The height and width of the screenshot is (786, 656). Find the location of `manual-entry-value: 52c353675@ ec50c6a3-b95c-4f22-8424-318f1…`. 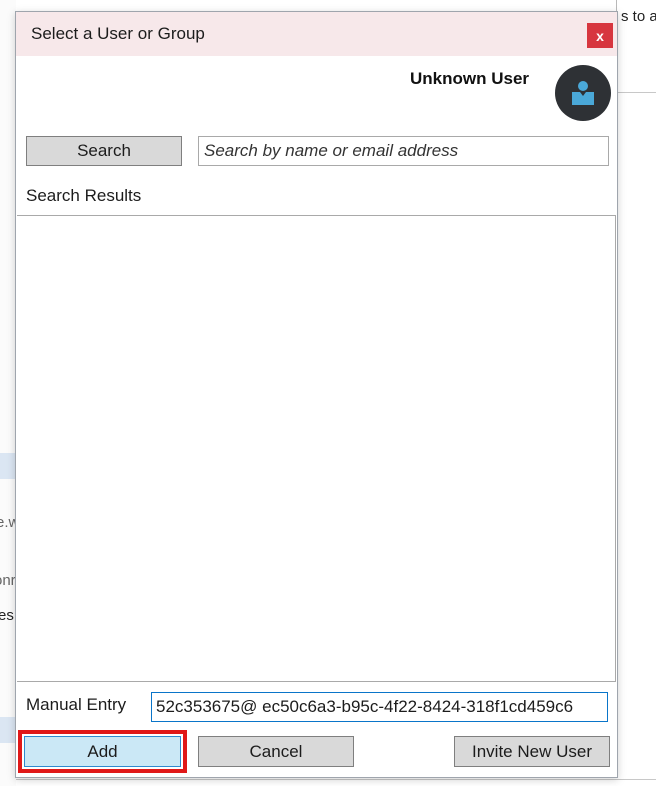

manual-entry-value: 52c353675@ ec50c6a3-b95c-4f22-8424-318f1… is located at coordinates (365, 706).